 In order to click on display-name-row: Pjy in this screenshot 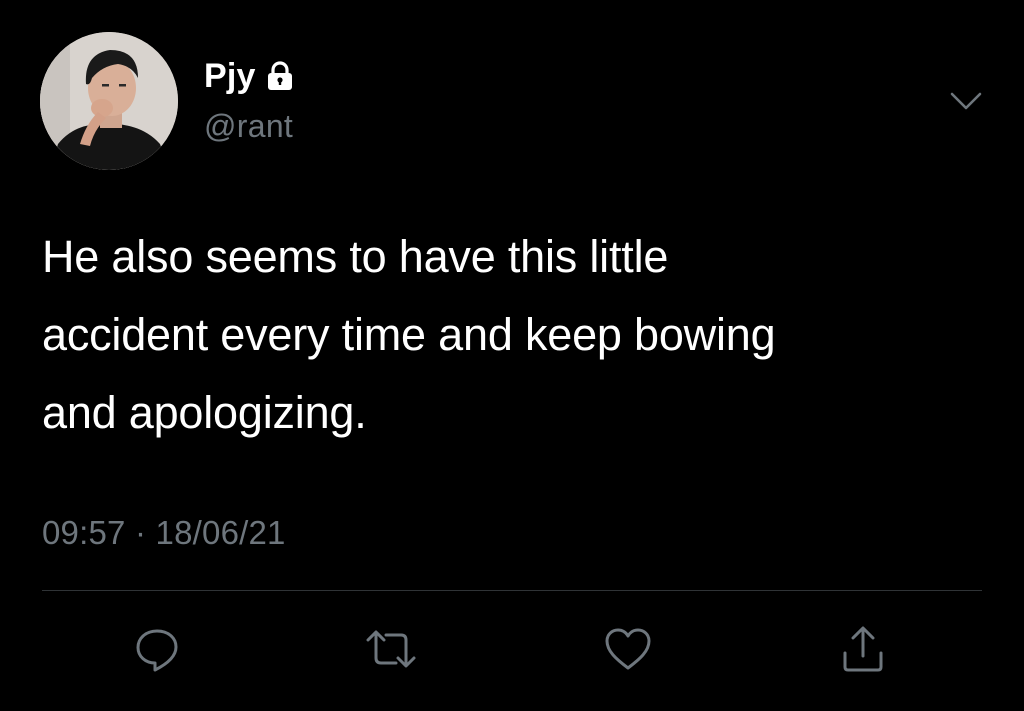, I will do `click(249, 76)`.